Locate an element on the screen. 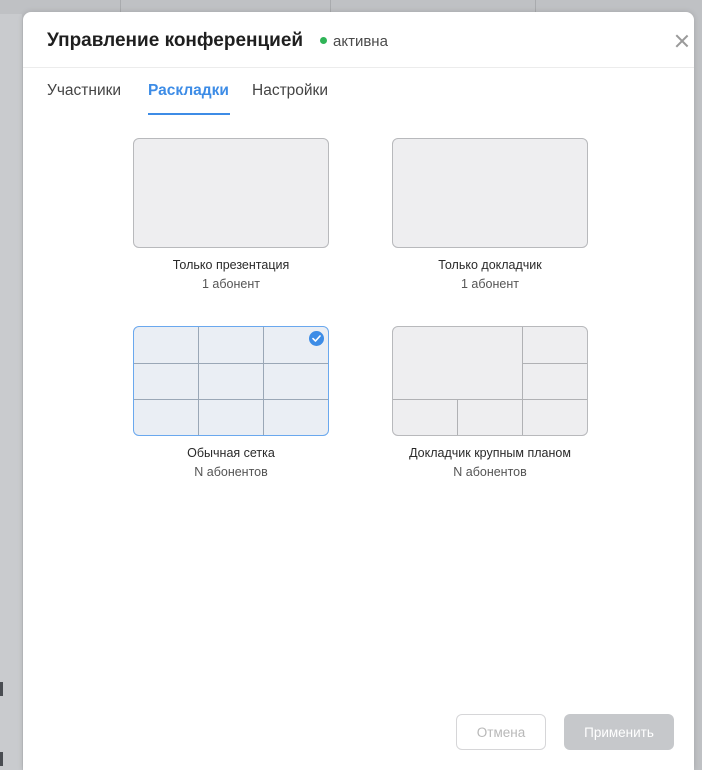 Image resolution: width=702 pixels, height=770 pixels. backdrop-left-strip is located at coordinates (11, 392).